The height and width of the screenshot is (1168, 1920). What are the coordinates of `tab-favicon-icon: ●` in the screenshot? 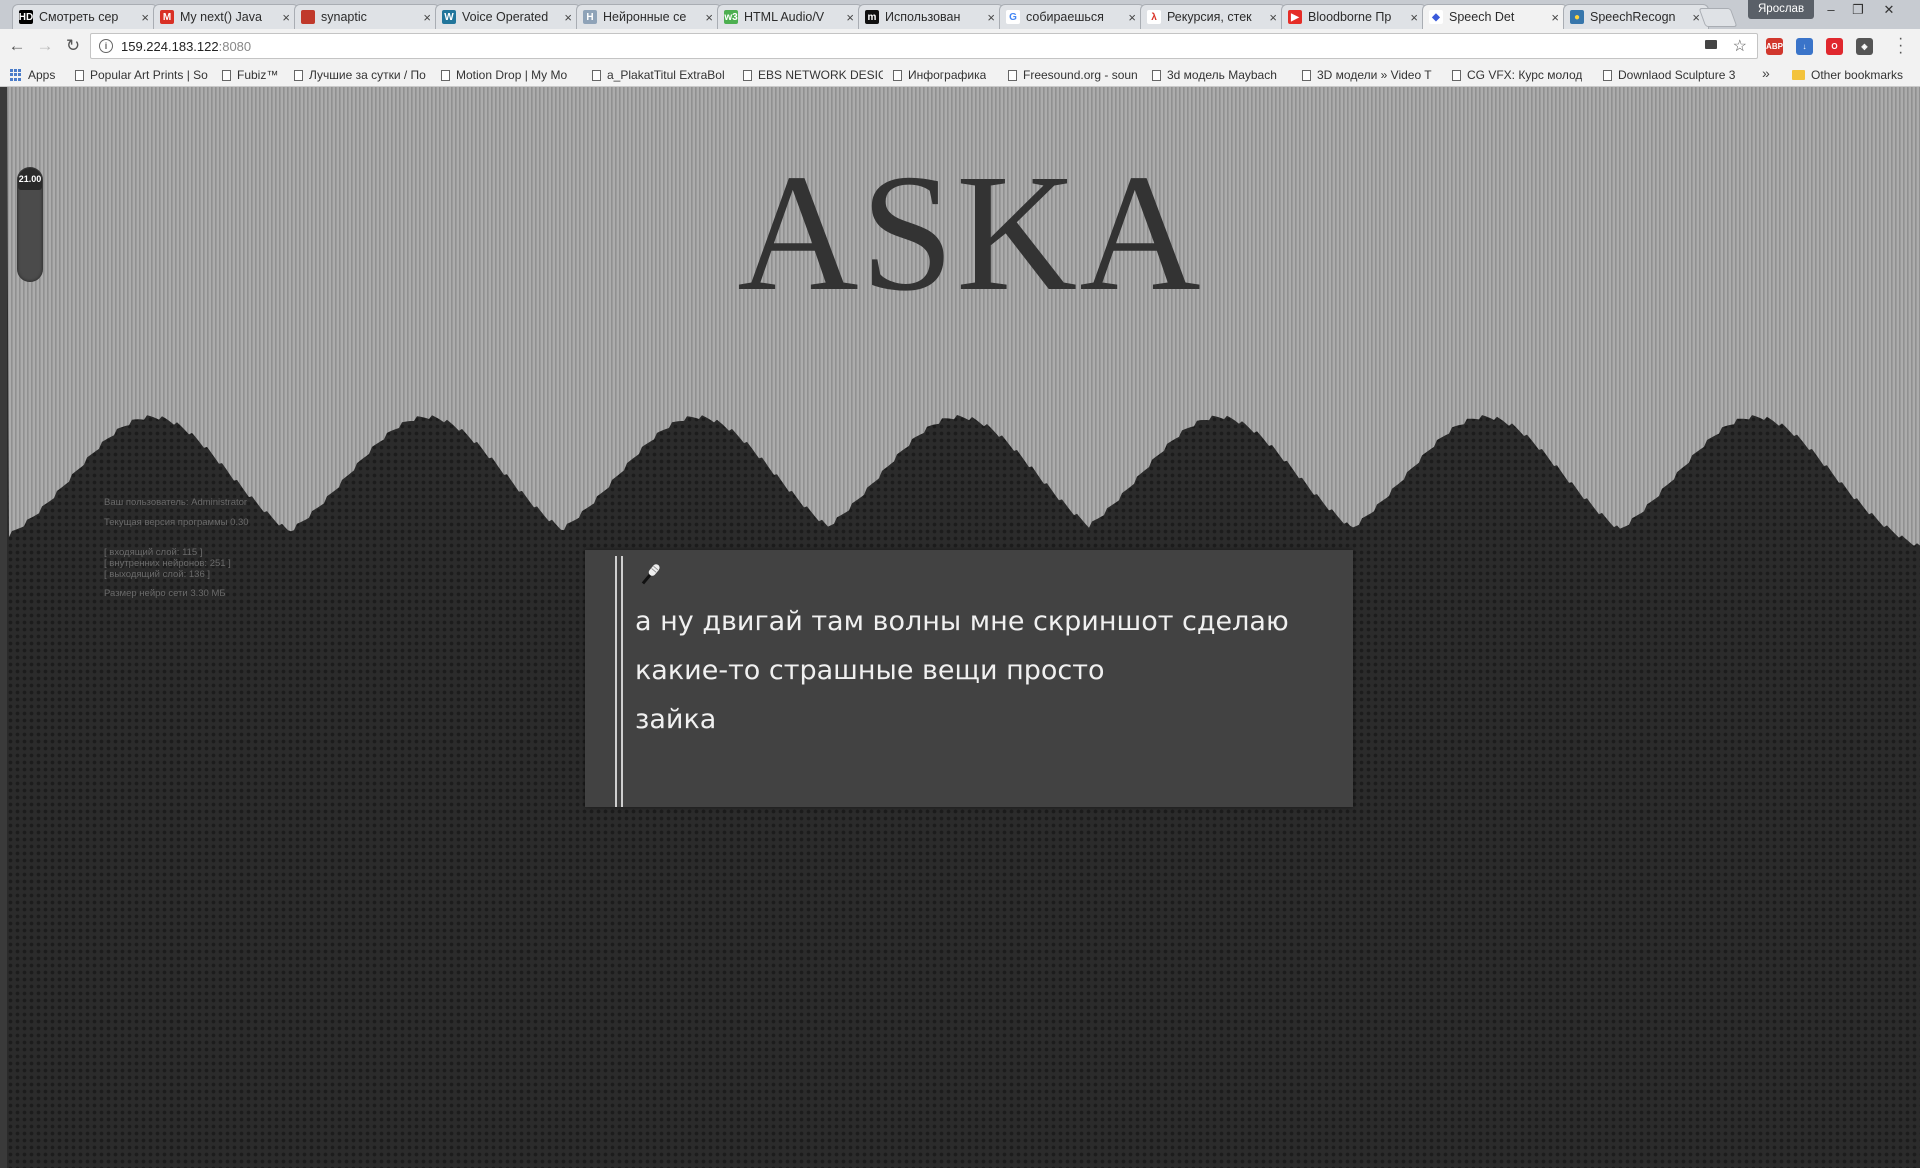 It's located at (1577, 17).